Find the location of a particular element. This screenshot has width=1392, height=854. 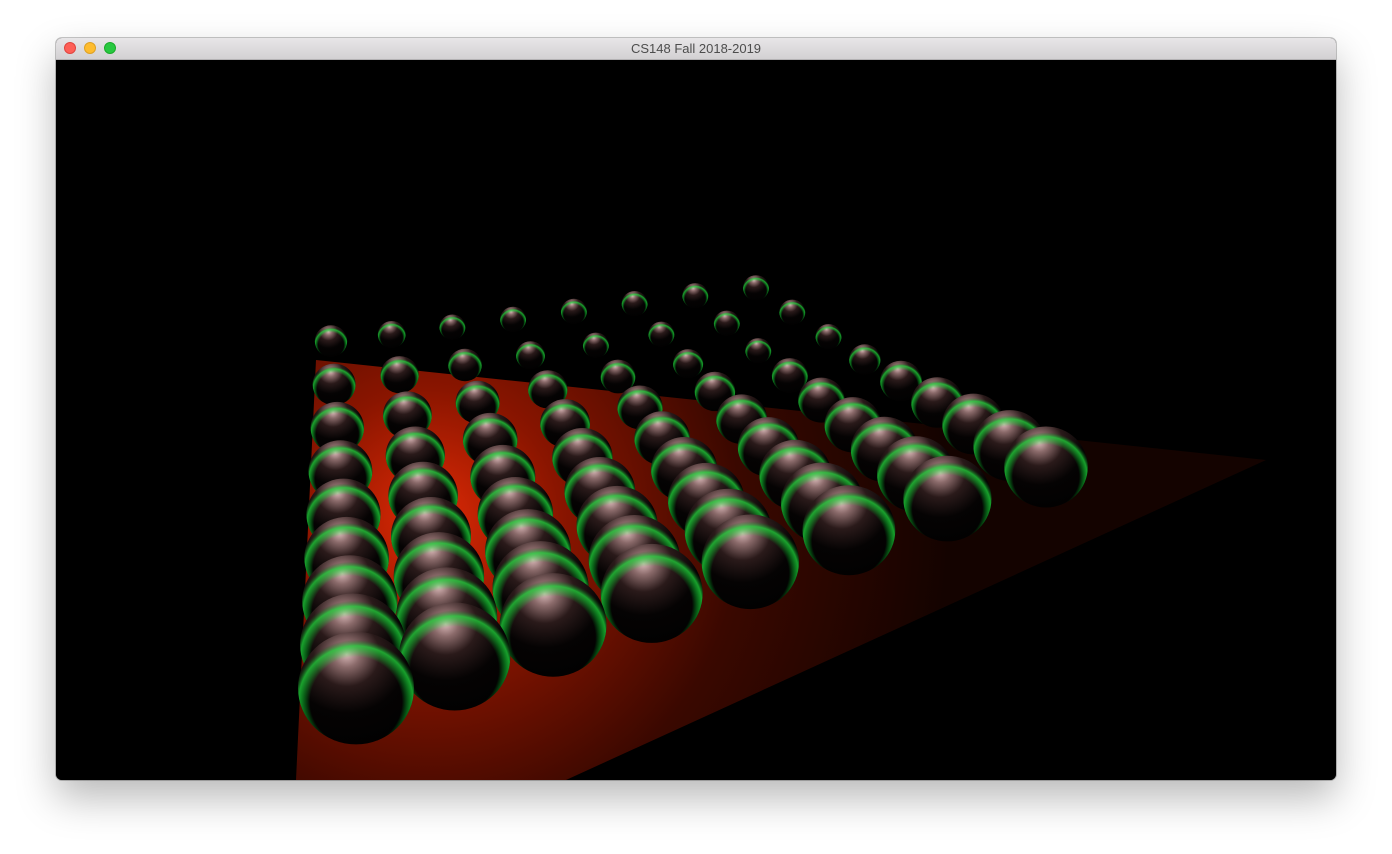

title-bar: CS148 Fall 2018-2019 is located at coordinates (696, 49).